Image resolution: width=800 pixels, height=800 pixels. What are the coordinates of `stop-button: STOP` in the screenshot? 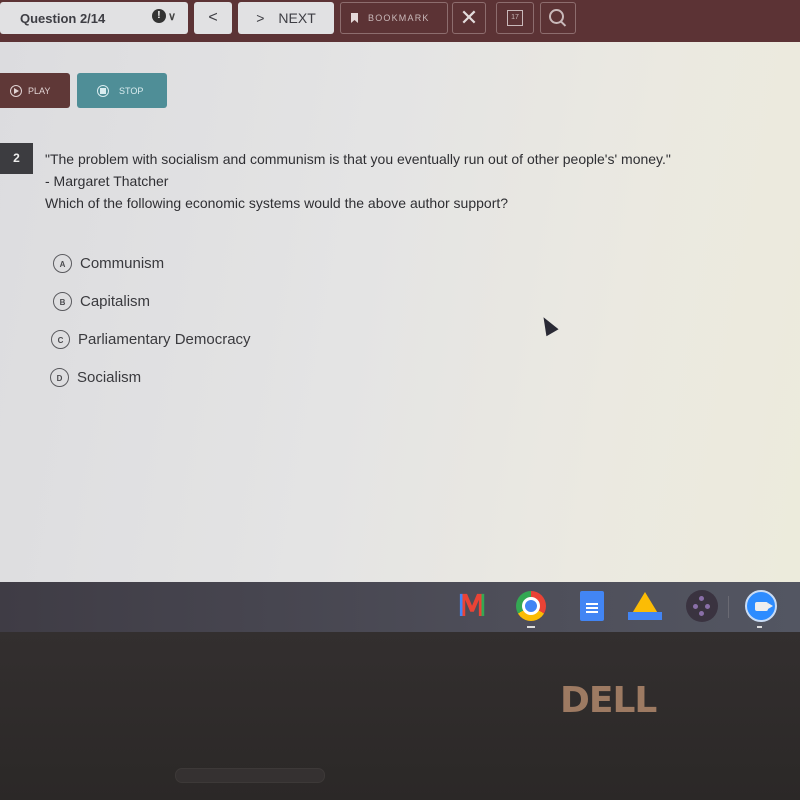 It's located at (122, 90).